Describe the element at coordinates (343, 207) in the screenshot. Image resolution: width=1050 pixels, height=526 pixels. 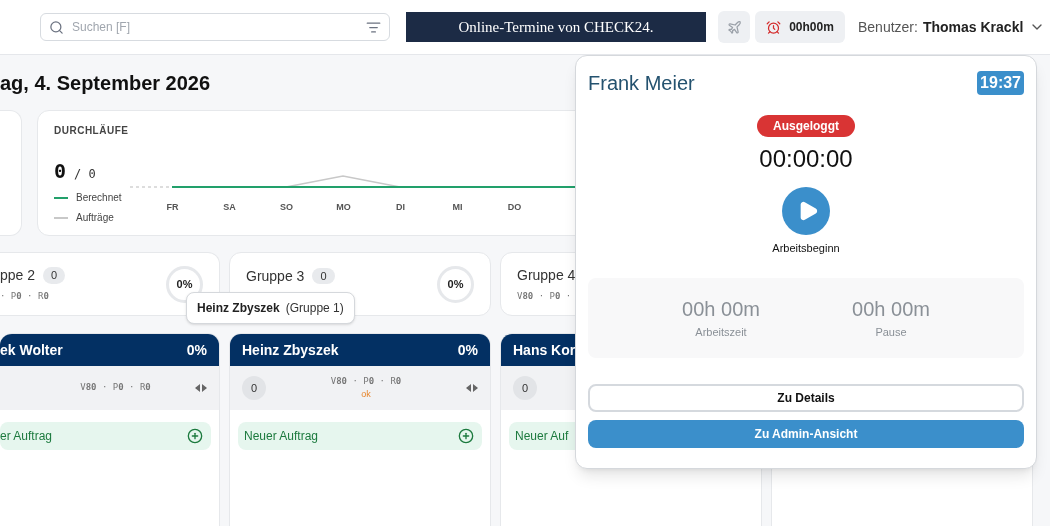
I see `day-label: MO` at that location.